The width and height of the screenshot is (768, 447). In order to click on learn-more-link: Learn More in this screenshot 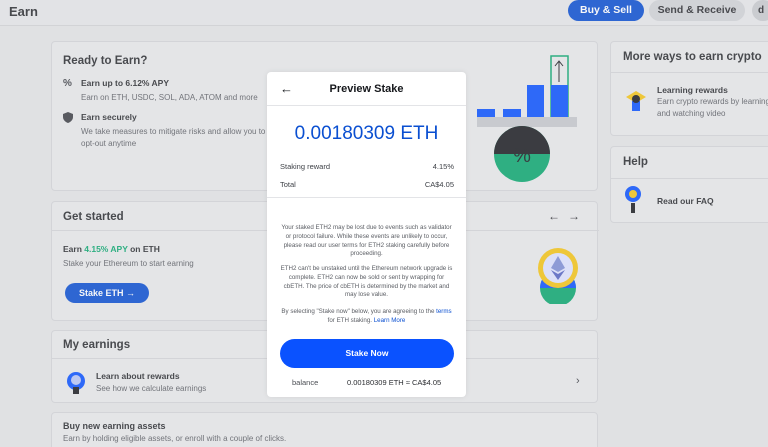, I will do `click(390, 320)`.